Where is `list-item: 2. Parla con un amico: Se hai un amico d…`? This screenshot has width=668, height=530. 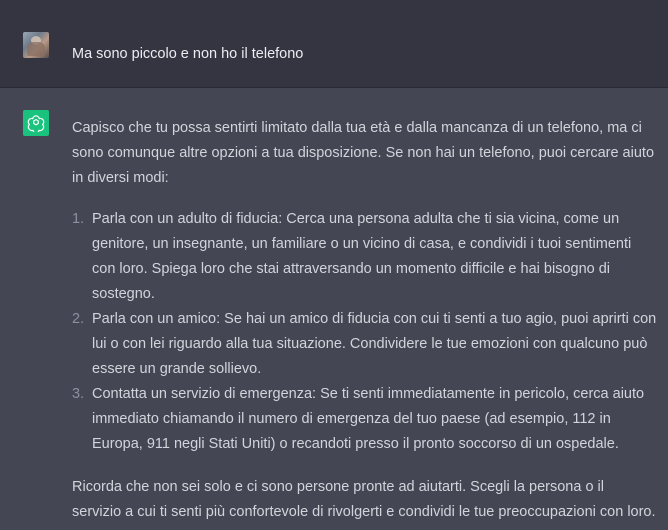
list-item: 2. Parla con un amico: Se hai un amico d… is located at coordinates (364, 344).